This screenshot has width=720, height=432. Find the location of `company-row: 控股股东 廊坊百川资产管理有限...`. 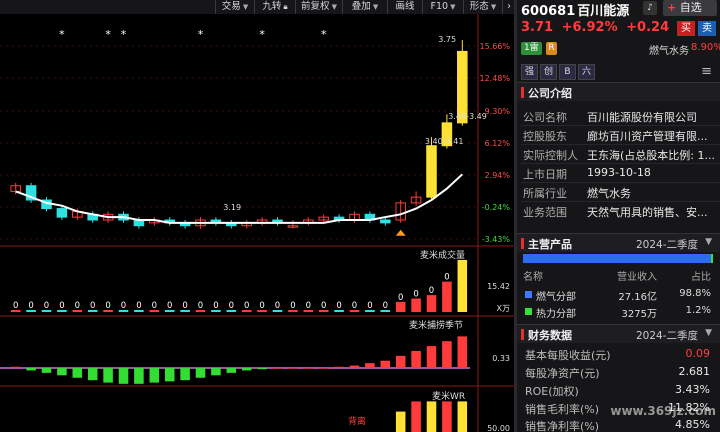

company-row: 控股股东 廊坊百川资产管理有限... is located at coordinates (620, 135).